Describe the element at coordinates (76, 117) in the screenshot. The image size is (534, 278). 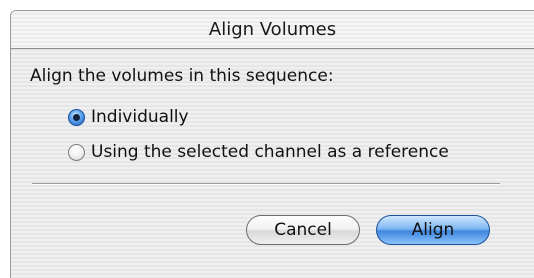
I see `radio-selected-icon` at that location.